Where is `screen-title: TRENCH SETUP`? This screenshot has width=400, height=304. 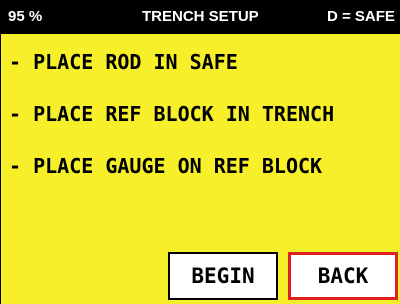 screen-title: TRENCH SETUP is located at coordinates (200, 16).